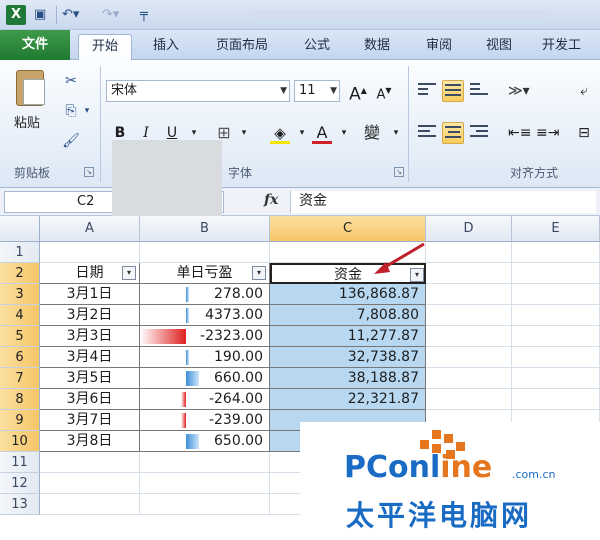 The height and width of the screenshot is (540, 600). I want to click on tab-page-layout: 页面布局, so click(242, 47).